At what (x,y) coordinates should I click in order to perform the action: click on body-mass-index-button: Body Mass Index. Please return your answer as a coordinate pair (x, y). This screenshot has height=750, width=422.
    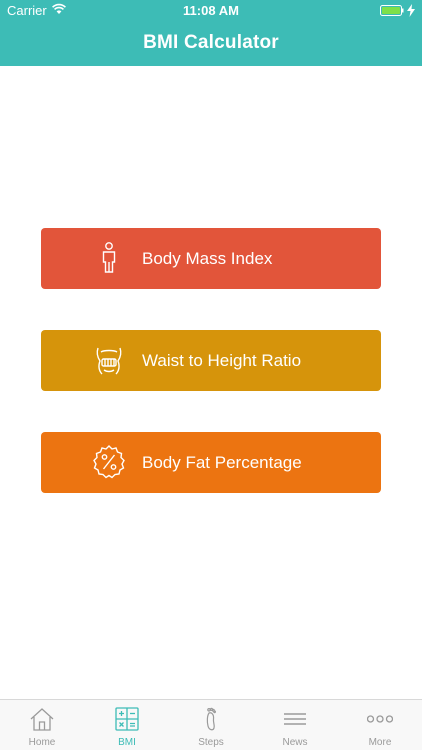
    Looking at the image, I should click on (211, 258).